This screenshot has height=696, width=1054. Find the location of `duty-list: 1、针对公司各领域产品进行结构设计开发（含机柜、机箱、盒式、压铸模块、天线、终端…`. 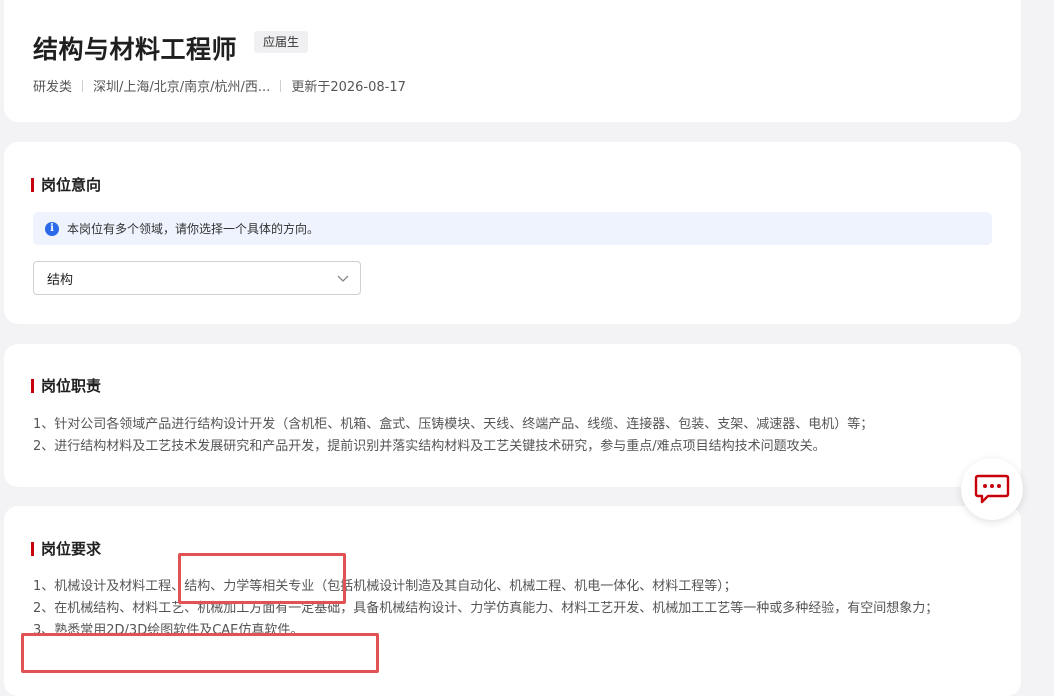

duty-list: 1、针对公司各领域产品进行结构设计开发（含机柜、机箱、盒式、压铸模块、天线、终端… is located at coordinates (513, 436).